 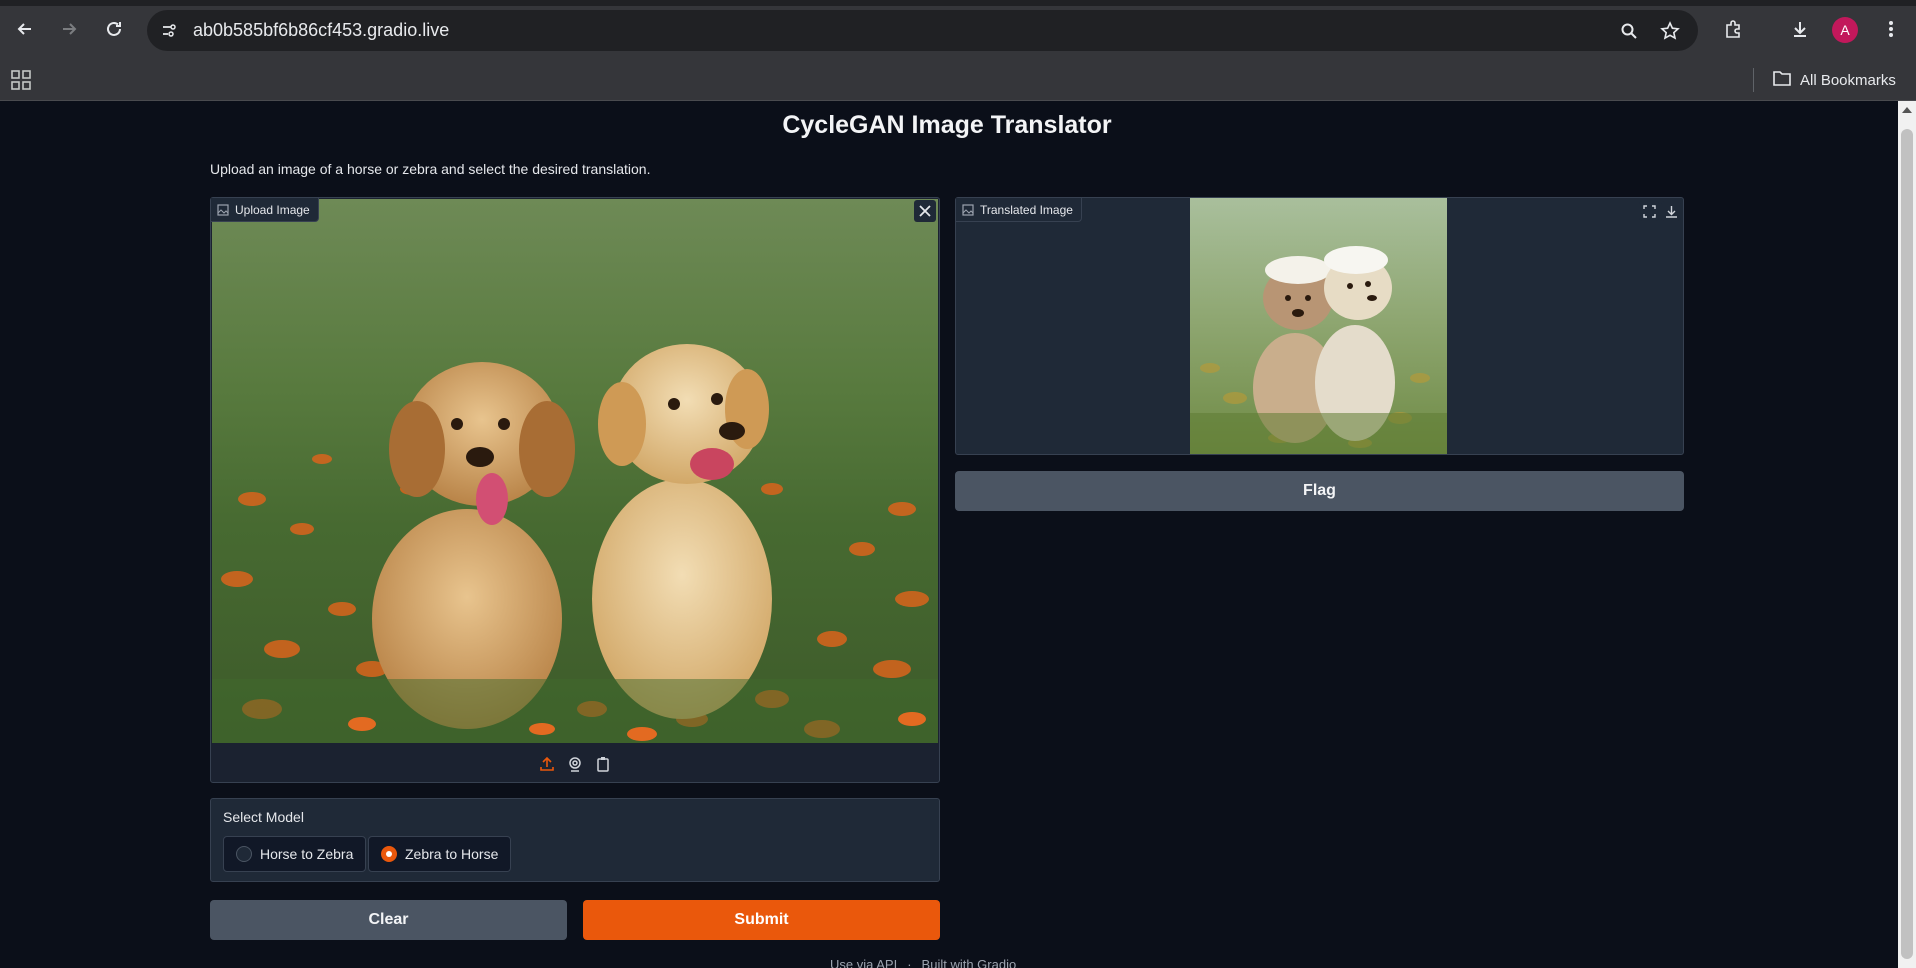 I want to click on footer: Use via API · Built with Gradio, so click(x=923, y=962).